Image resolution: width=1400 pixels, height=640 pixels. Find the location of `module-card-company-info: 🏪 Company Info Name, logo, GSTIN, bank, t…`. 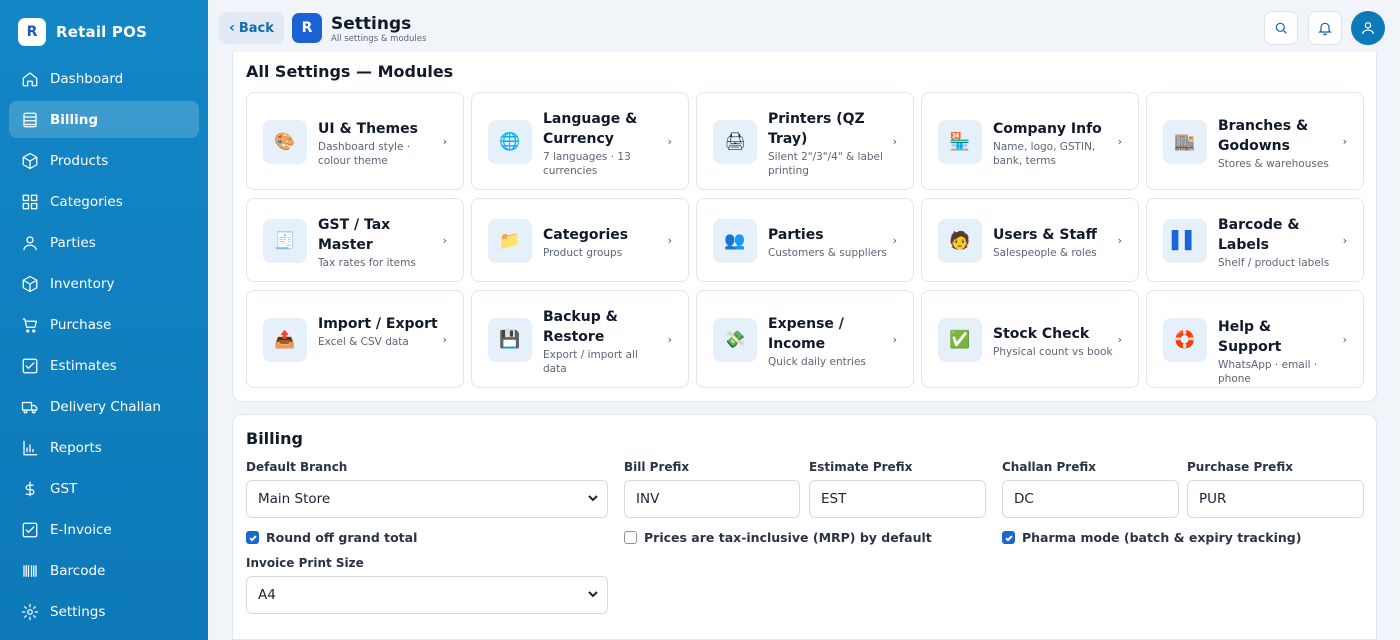

module-card-company-info: 🏪 Company Info Name, logo, GSTIN, bank, t… is located at coordinates (1030, 141).